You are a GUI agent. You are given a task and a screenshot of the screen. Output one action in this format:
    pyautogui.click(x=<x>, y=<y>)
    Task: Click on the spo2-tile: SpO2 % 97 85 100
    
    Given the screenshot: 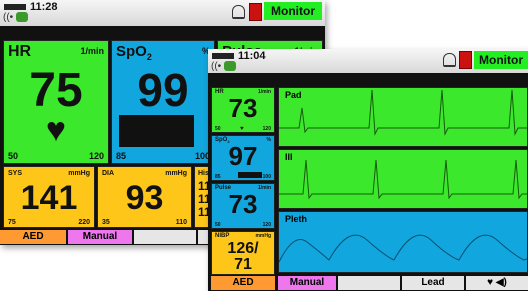 What is the action you would take?
    pyautogui.click(x=243, y=158)
    